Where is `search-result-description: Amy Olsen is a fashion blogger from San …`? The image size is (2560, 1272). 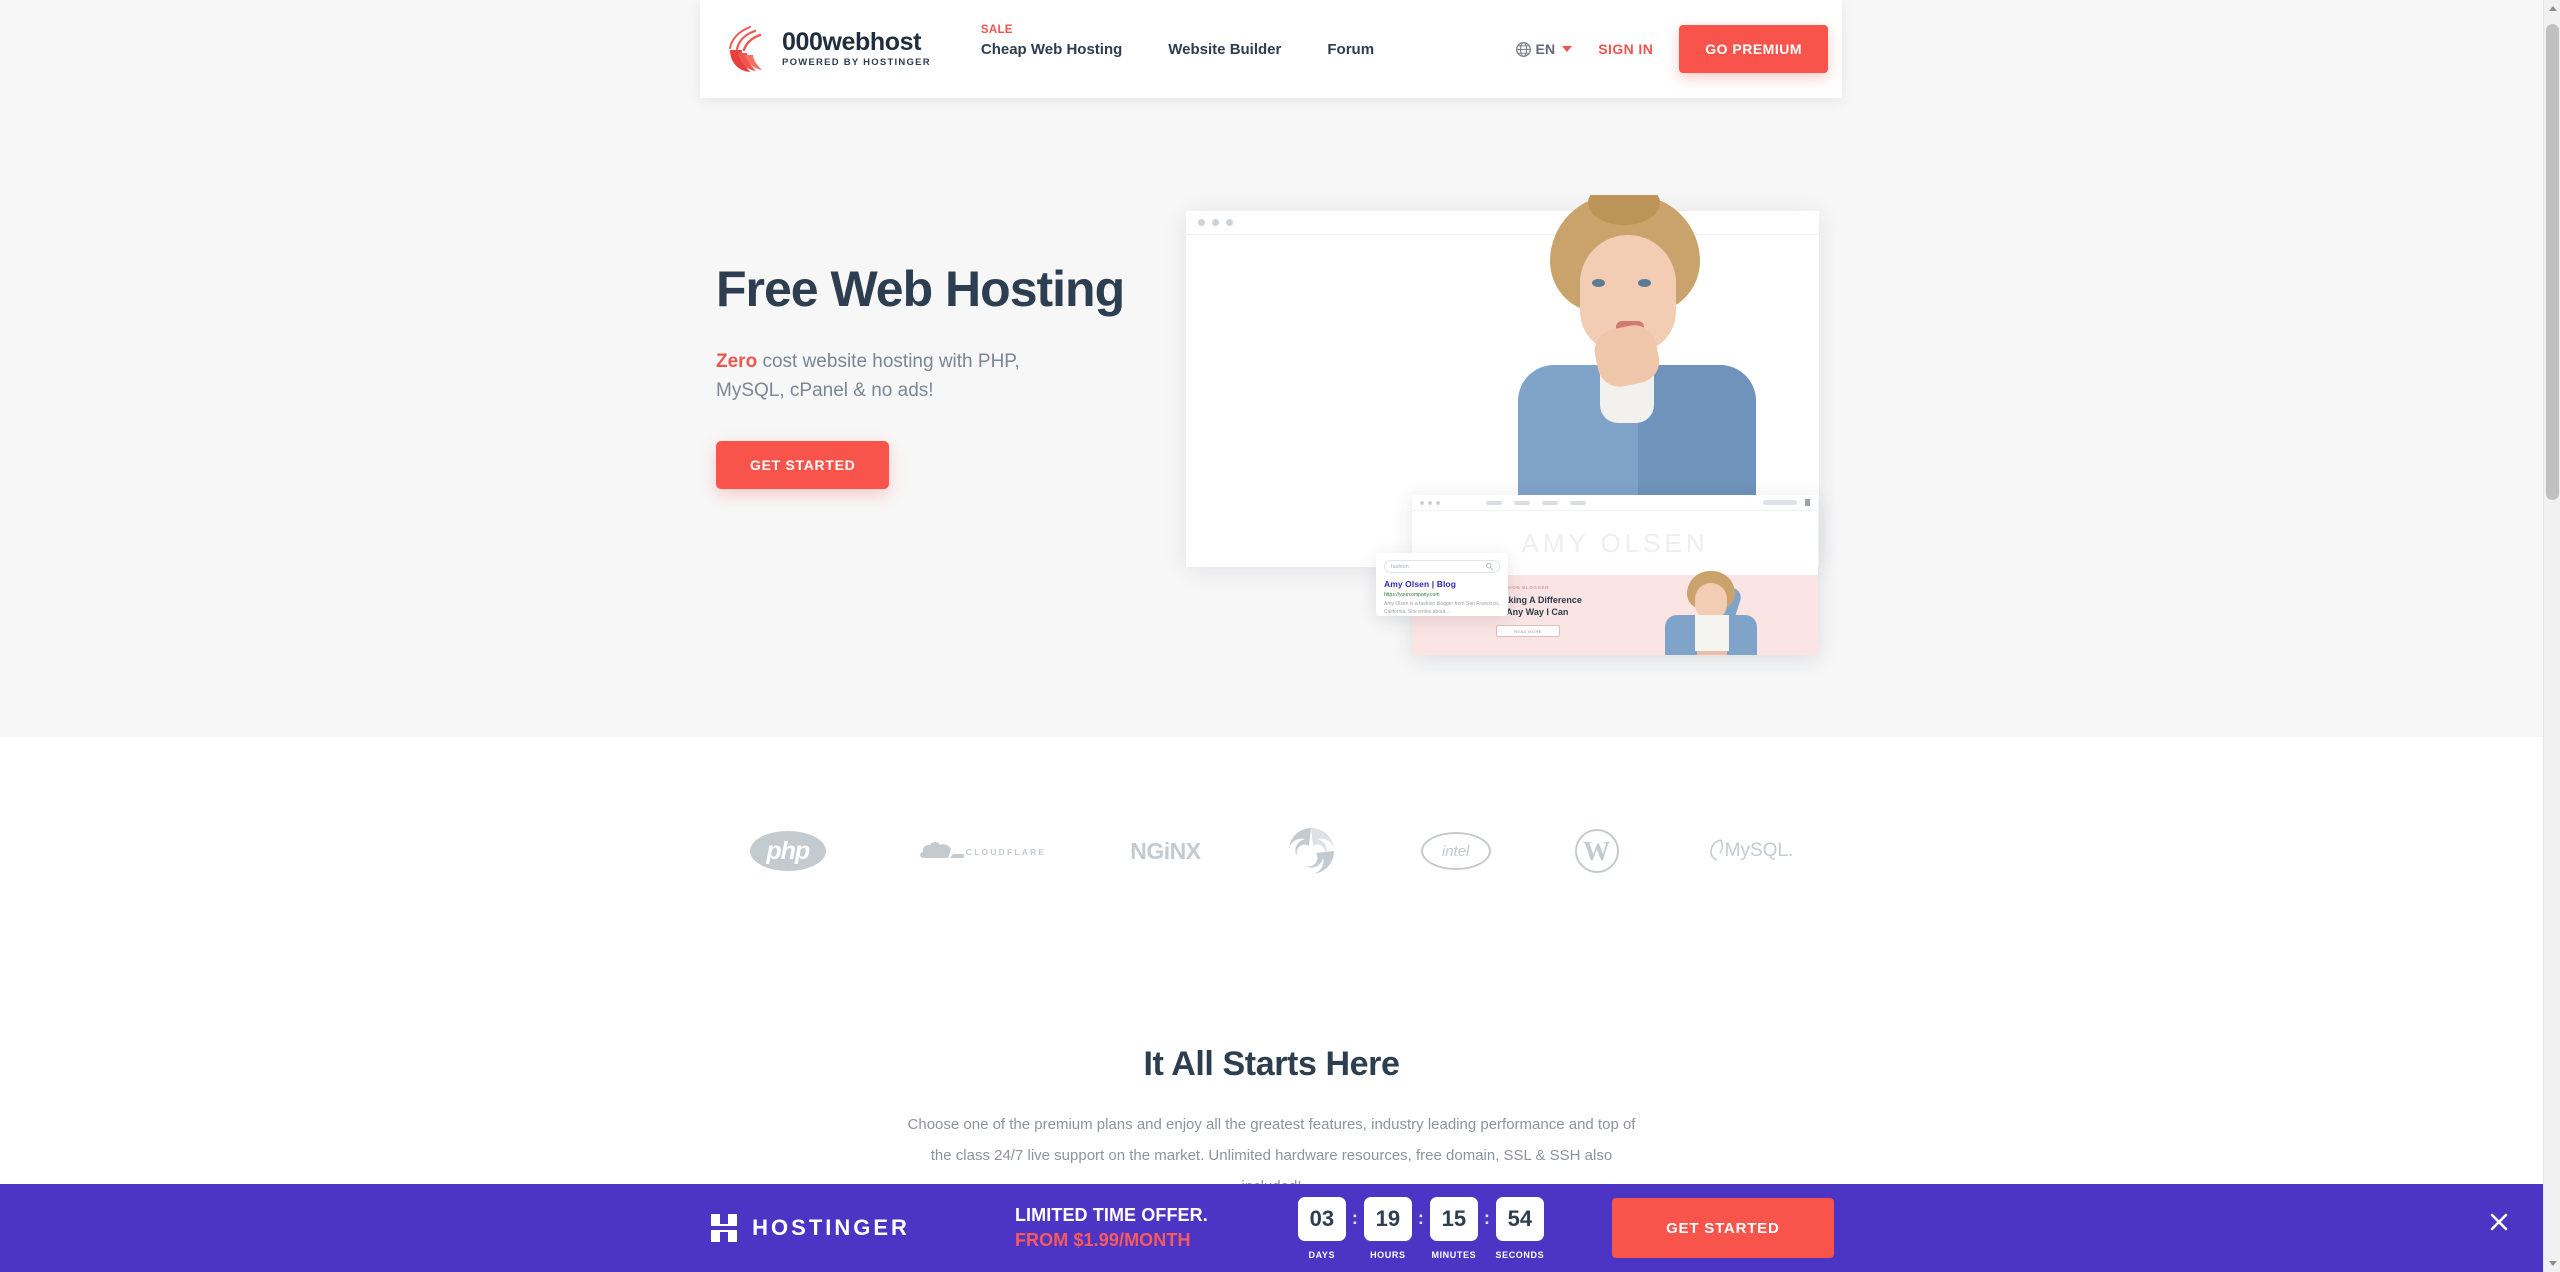
search-result-description: Amy Olsen is a fashion blogger from San … is located at coordinates (1442, 608).